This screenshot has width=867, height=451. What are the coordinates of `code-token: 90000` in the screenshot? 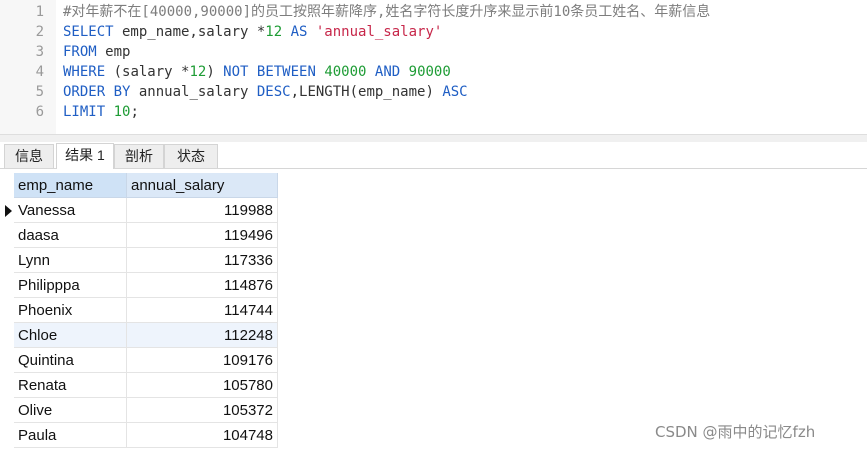 It's located at (429, 72).